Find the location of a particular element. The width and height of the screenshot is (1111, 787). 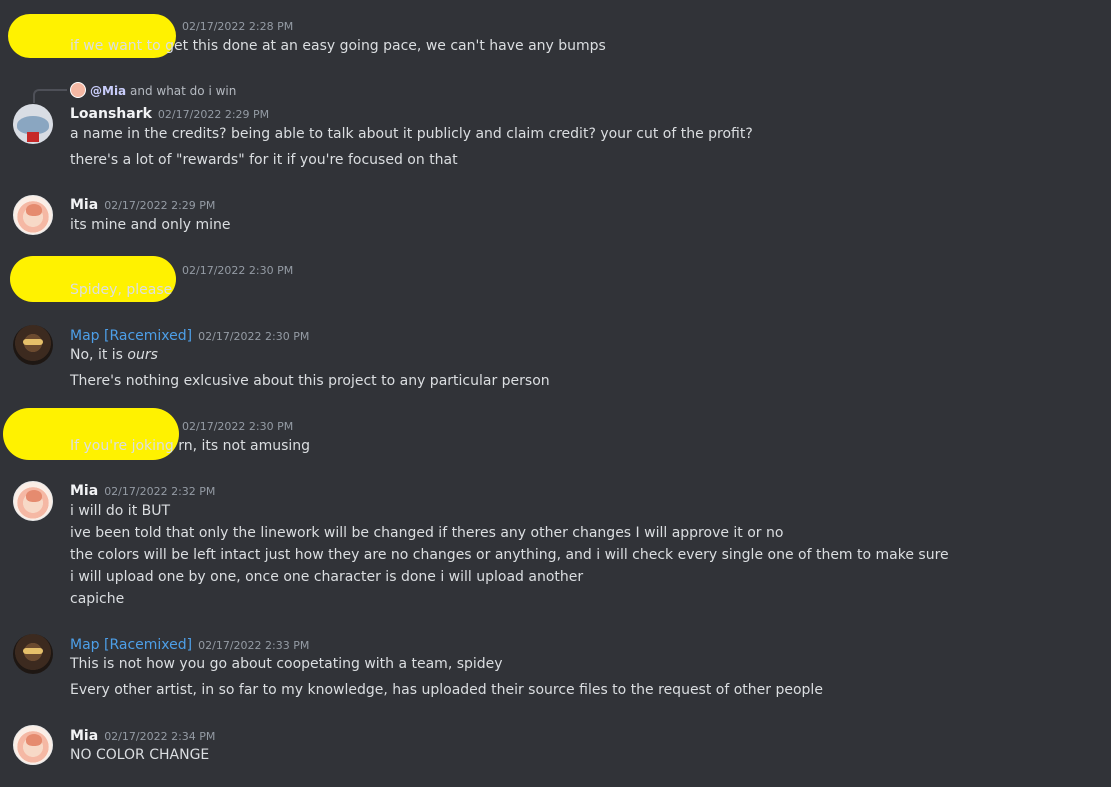

message-text-plain: No, it is is located at coordinates (99, 355).